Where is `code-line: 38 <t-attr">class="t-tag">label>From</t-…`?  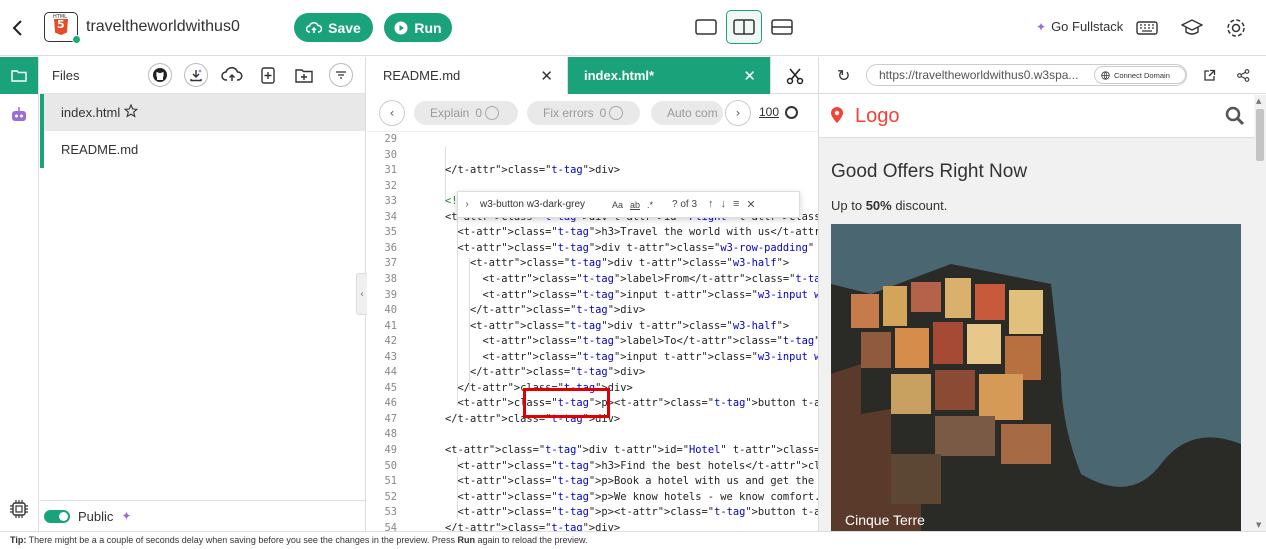
code-line: 38 <t-attr">class="t-tag">label>From</t-… is located at coordinates (592, 280).